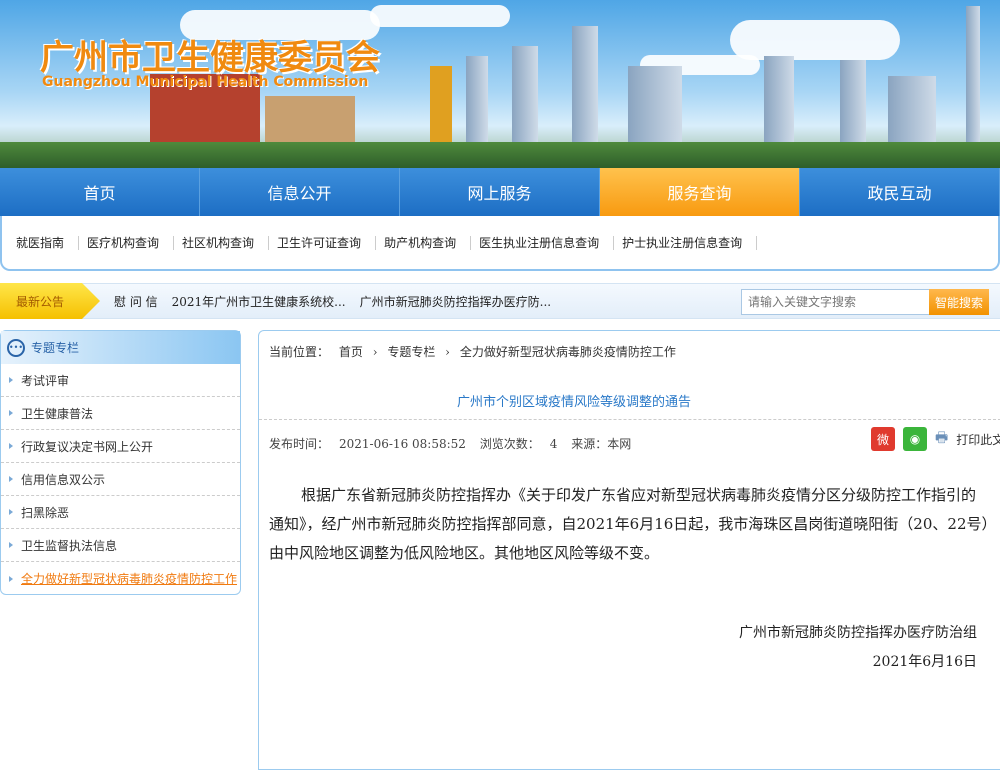 This screenshot has height=770, width=1000. Describe the element at coordinates (100, 192) in the screenshot. I see `nav-home: 首页` at that location.